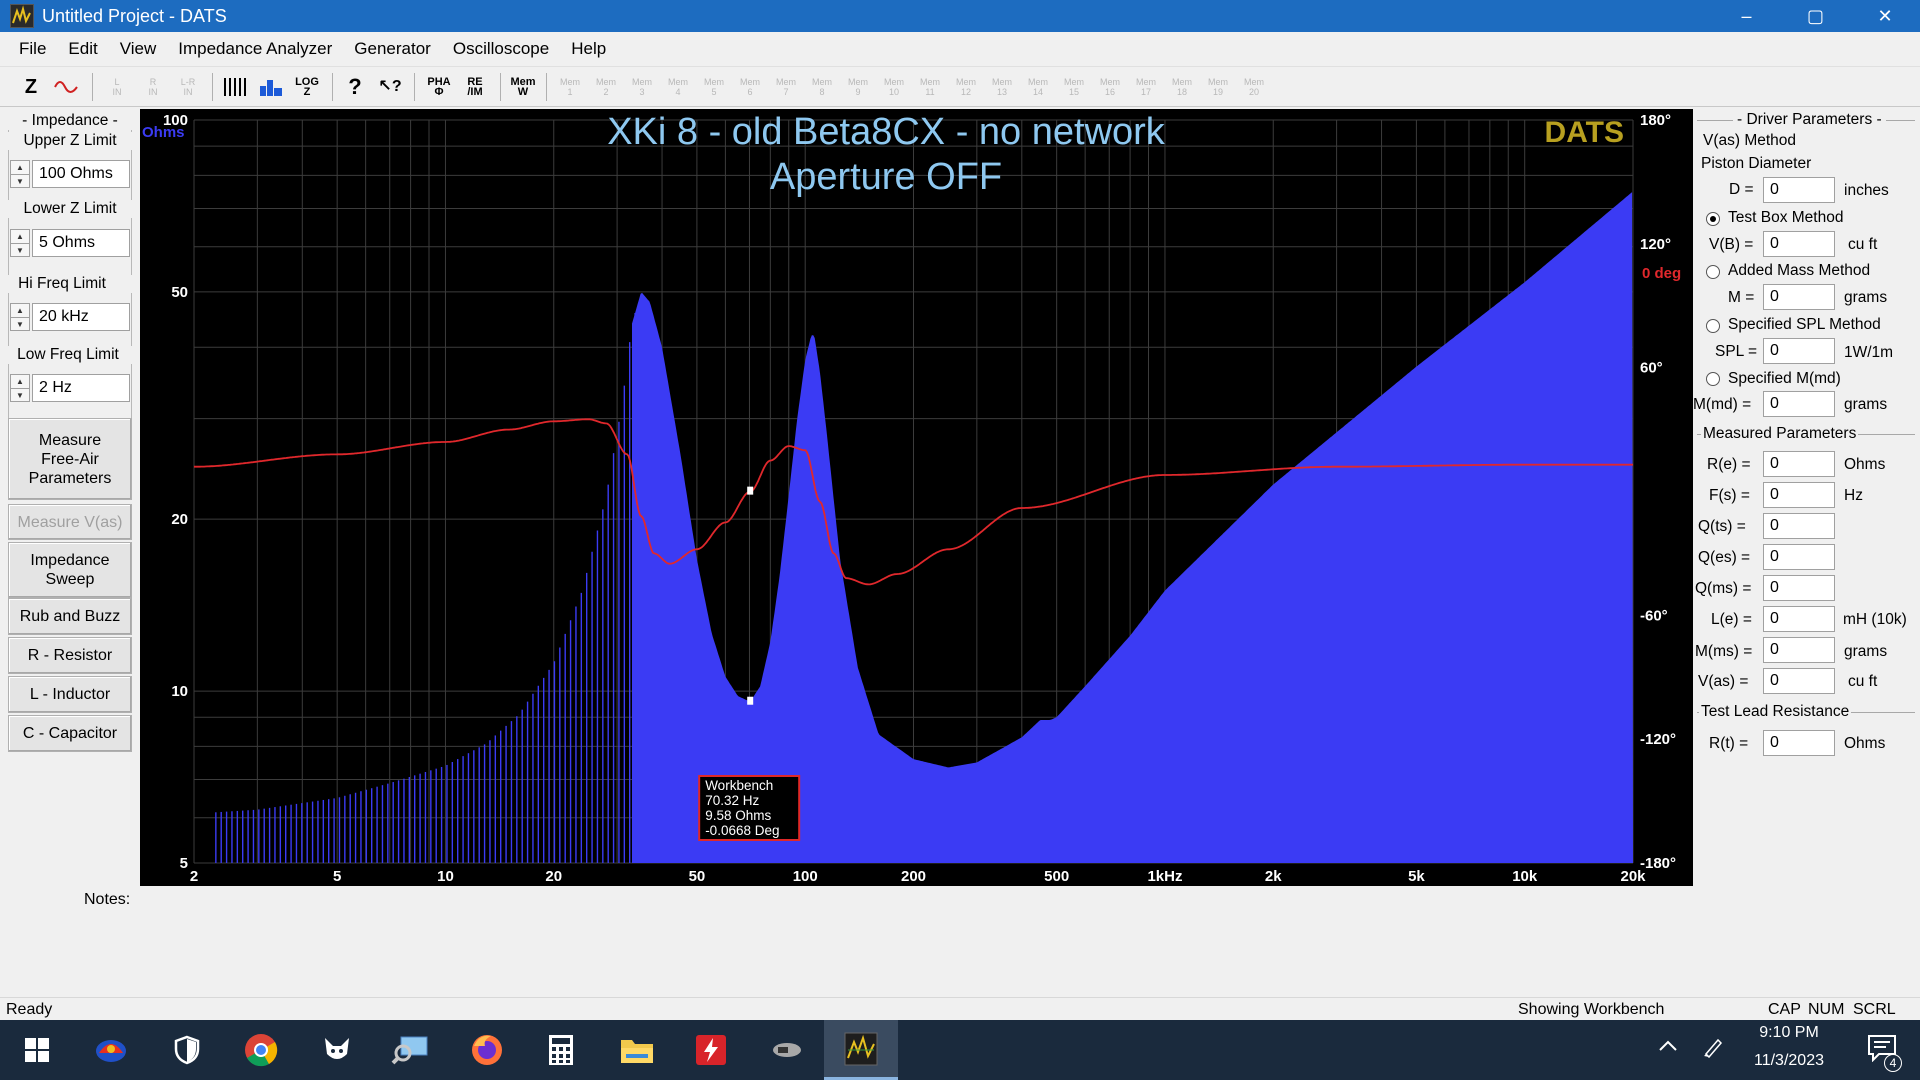 The image size is (1920, 1080). I want to click on hi-freq-limit-value: 20 kHz, so click(81, 317).